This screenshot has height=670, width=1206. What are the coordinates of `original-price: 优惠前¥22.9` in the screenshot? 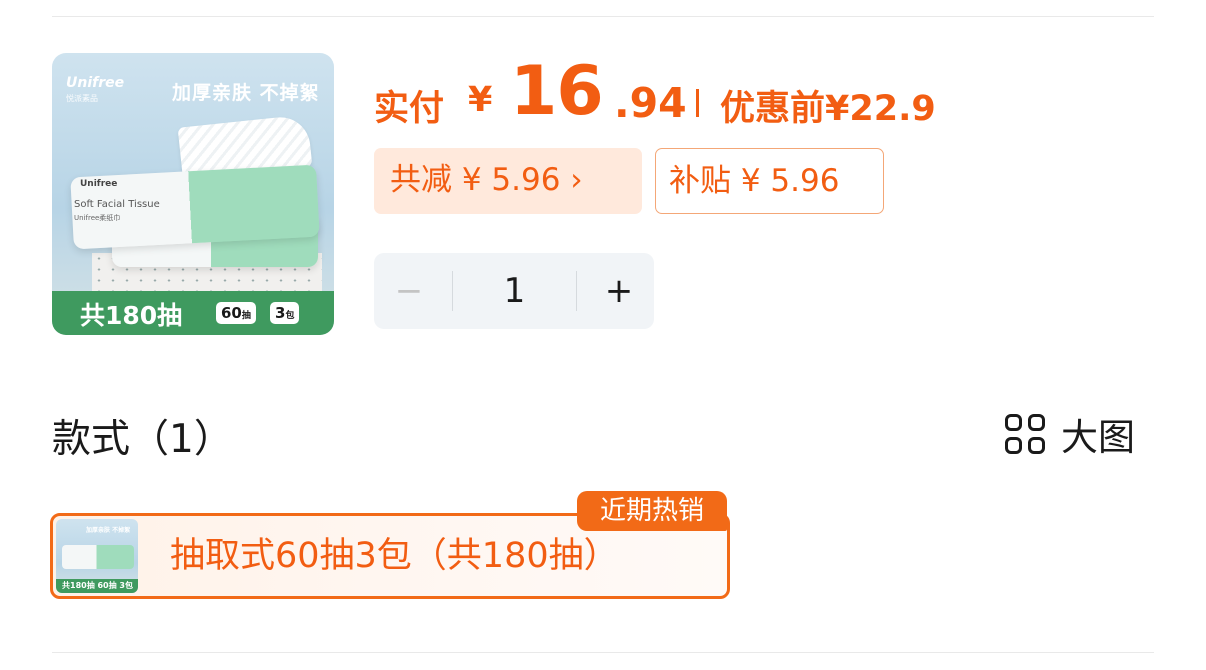 It's located at (828, 105).